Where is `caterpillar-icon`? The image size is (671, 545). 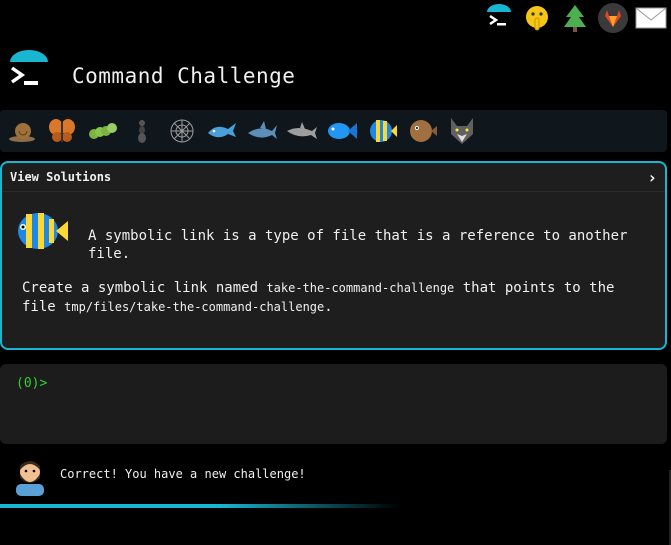 caterpillar-icon is located at coordinates (102, 131).